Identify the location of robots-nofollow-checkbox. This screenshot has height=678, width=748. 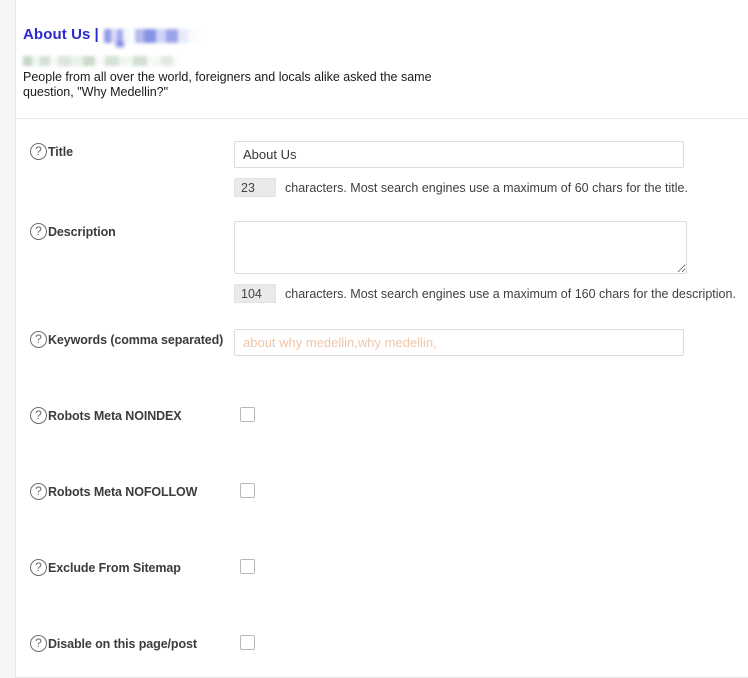
(247, 490).